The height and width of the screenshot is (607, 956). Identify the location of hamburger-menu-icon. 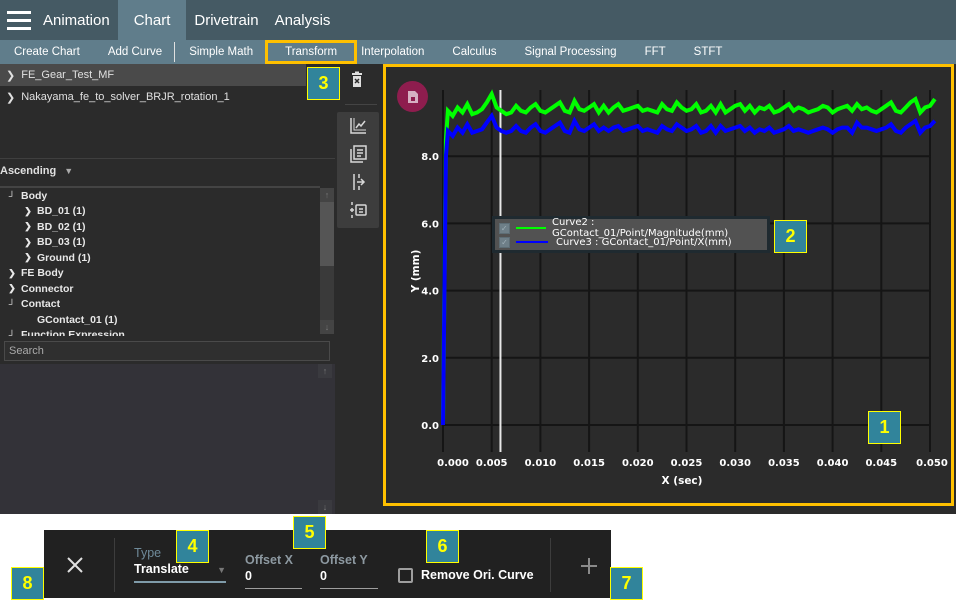
(19, 20).